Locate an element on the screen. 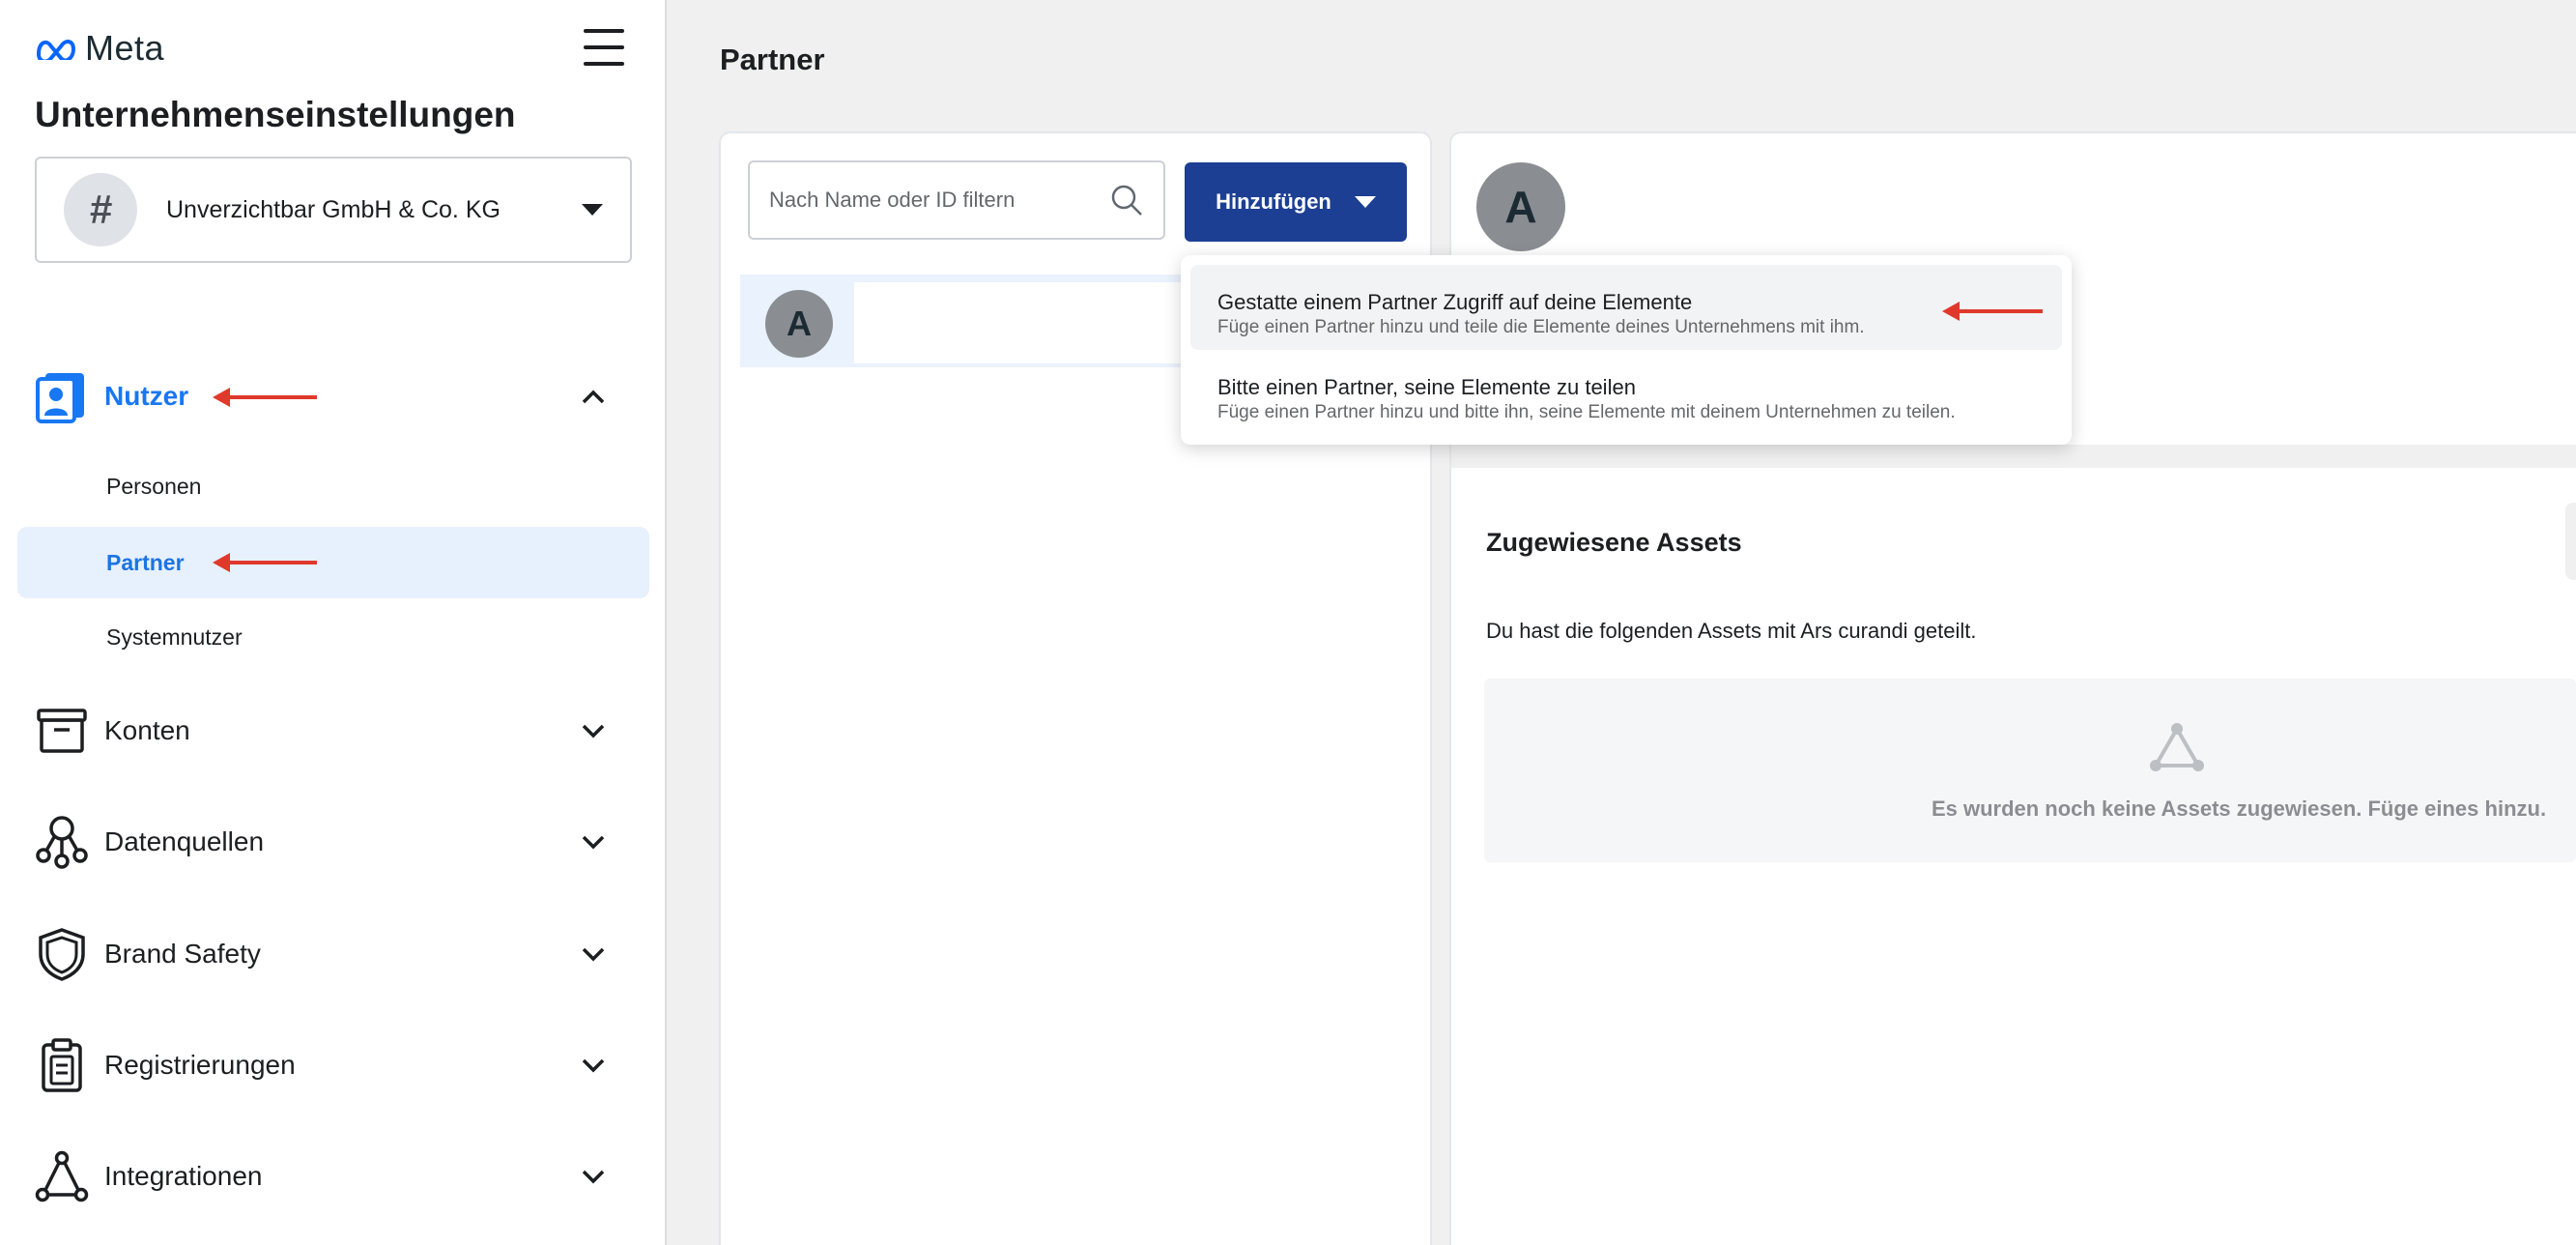 The height and width of the screenshot is (1245, 2576). menu-icon is located at coordinates (605, 48).